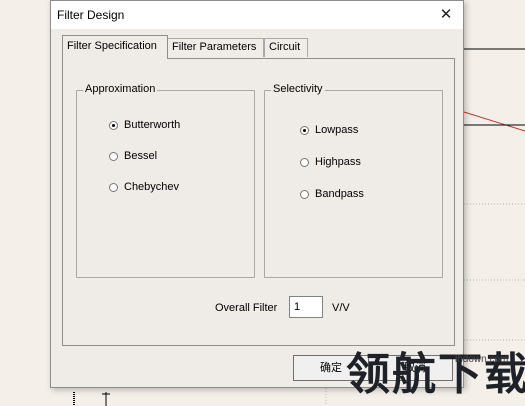 The width and height of the screenshot is (525, 406). I want to click on overall-filter-unit: V/V, so click(341, 308).